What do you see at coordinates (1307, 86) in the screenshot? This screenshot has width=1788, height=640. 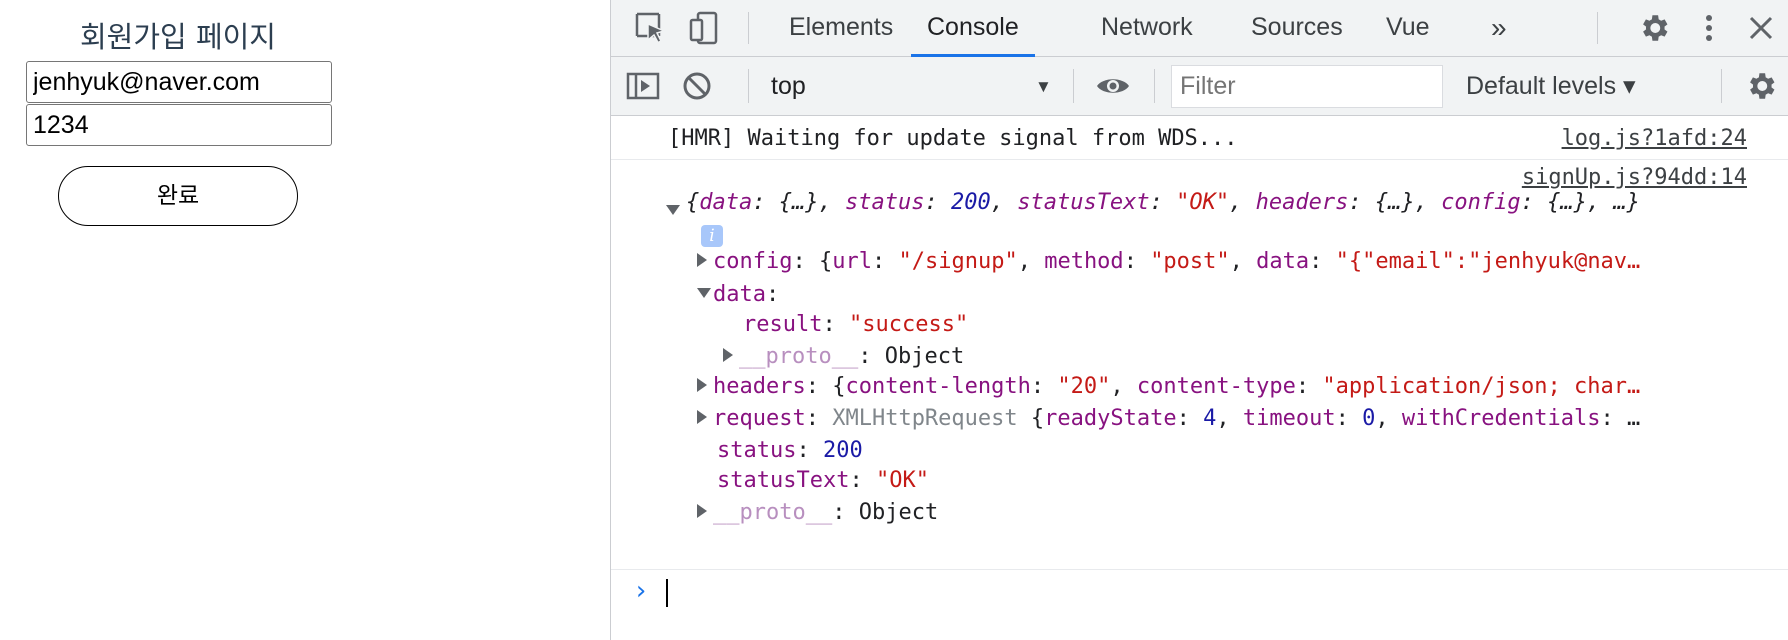 I see `filter-input` at bounding box center [1307, 86].